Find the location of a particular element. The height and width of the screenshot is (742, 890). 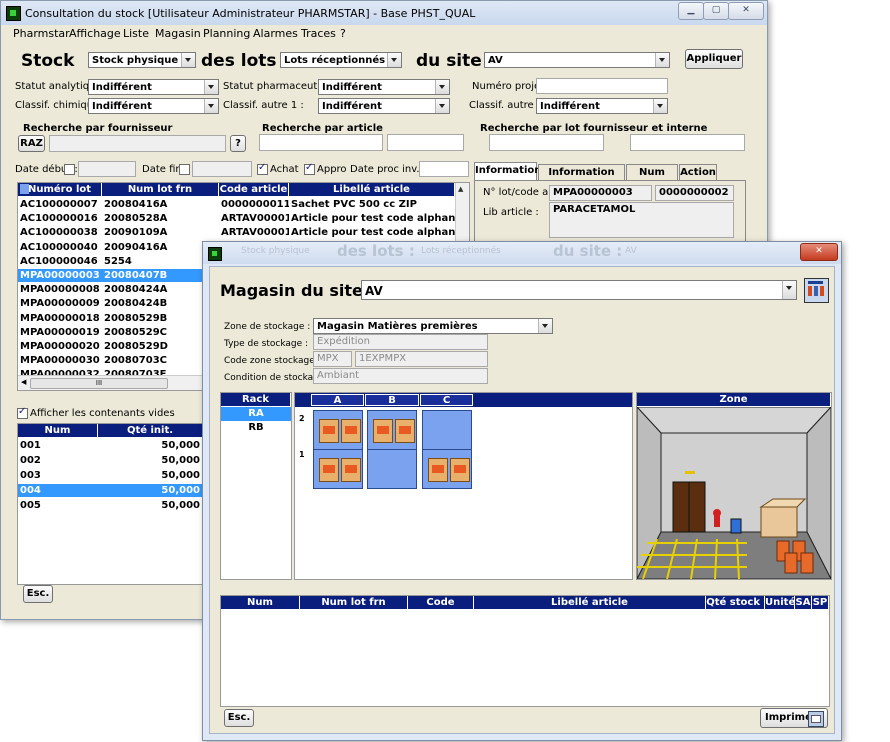

magasin-site-select: AV is located at coordinates (579, 290).